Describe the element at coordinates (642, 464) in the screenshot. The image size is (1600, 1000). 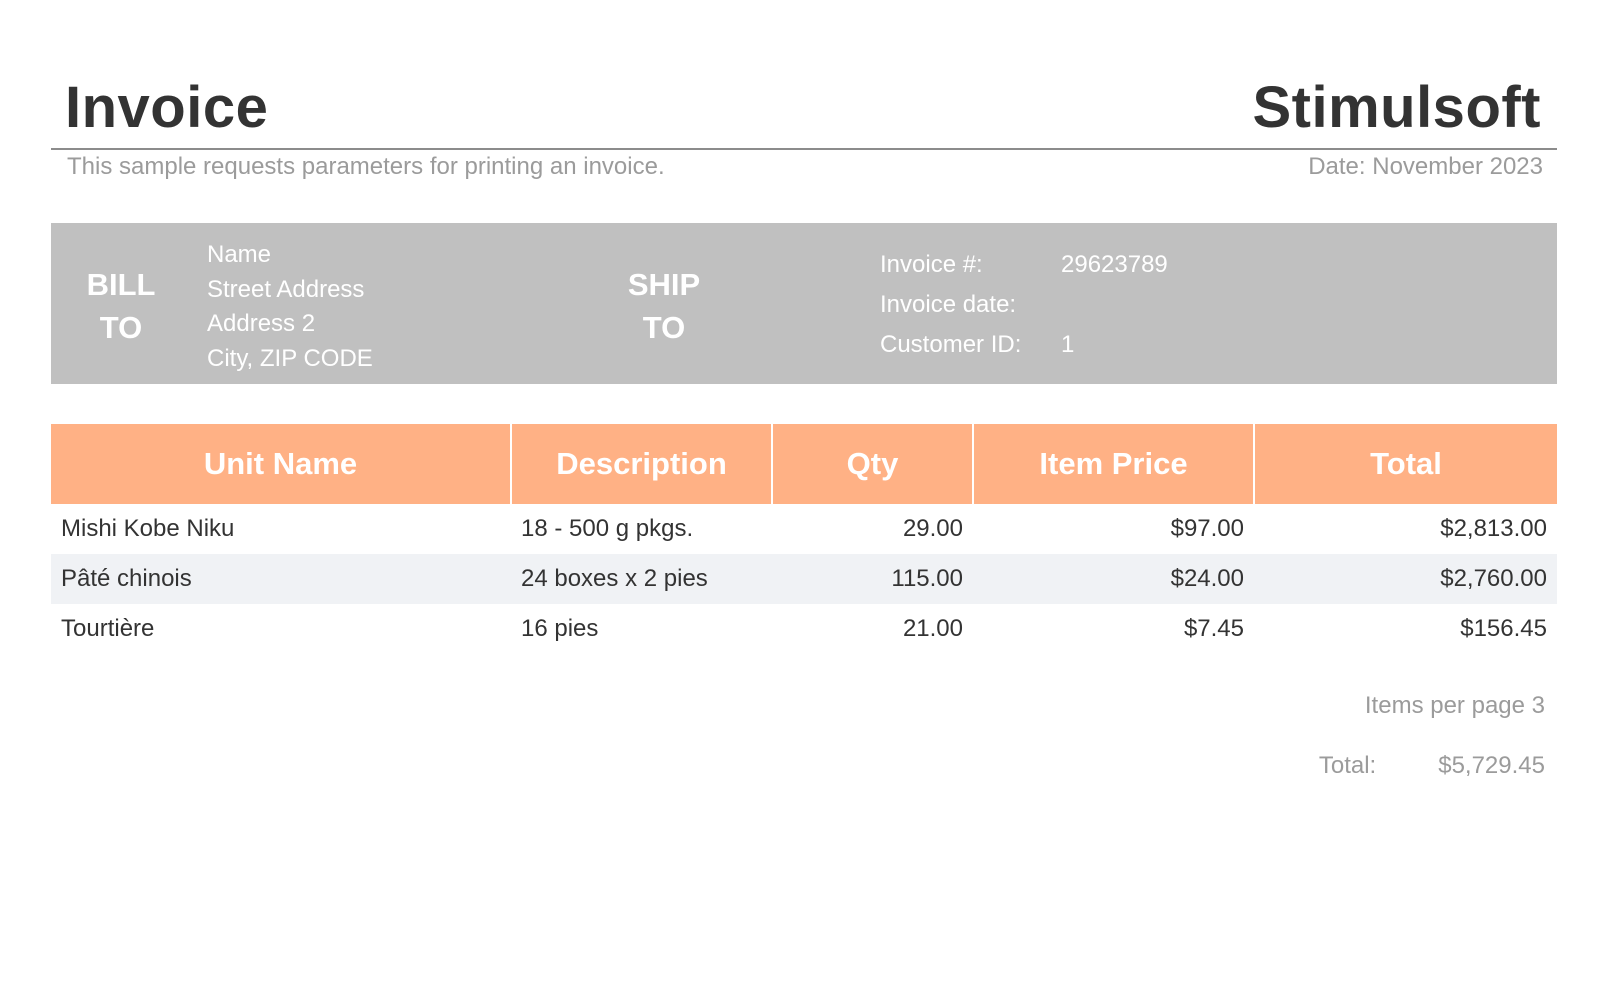
I see `column-header-description: Description` at that location.